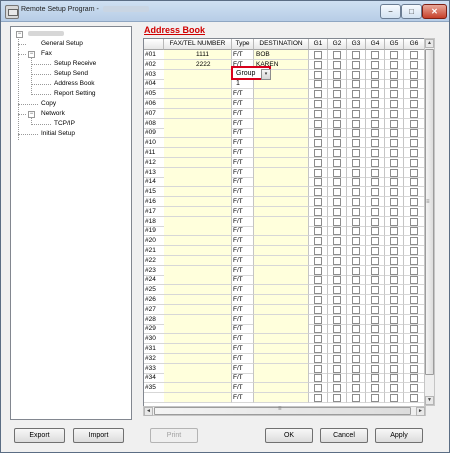 This screenshot has height=453, width=450. What do you see at coordinates (429, 222) in the screenshot?
I see `vertical-scrollbar: ▲ ≡ ▼` at bounding box center [429, 222].